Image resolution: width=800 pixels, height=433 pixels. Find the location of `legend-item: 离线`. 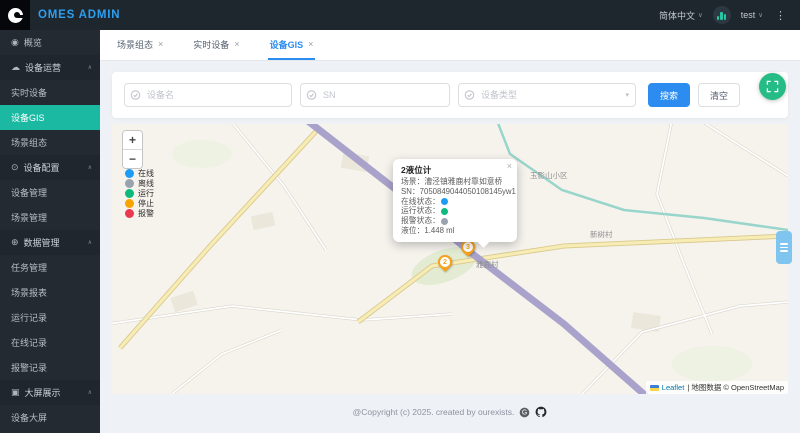

legend-item: 离线 is located at coordinates (139, 183).